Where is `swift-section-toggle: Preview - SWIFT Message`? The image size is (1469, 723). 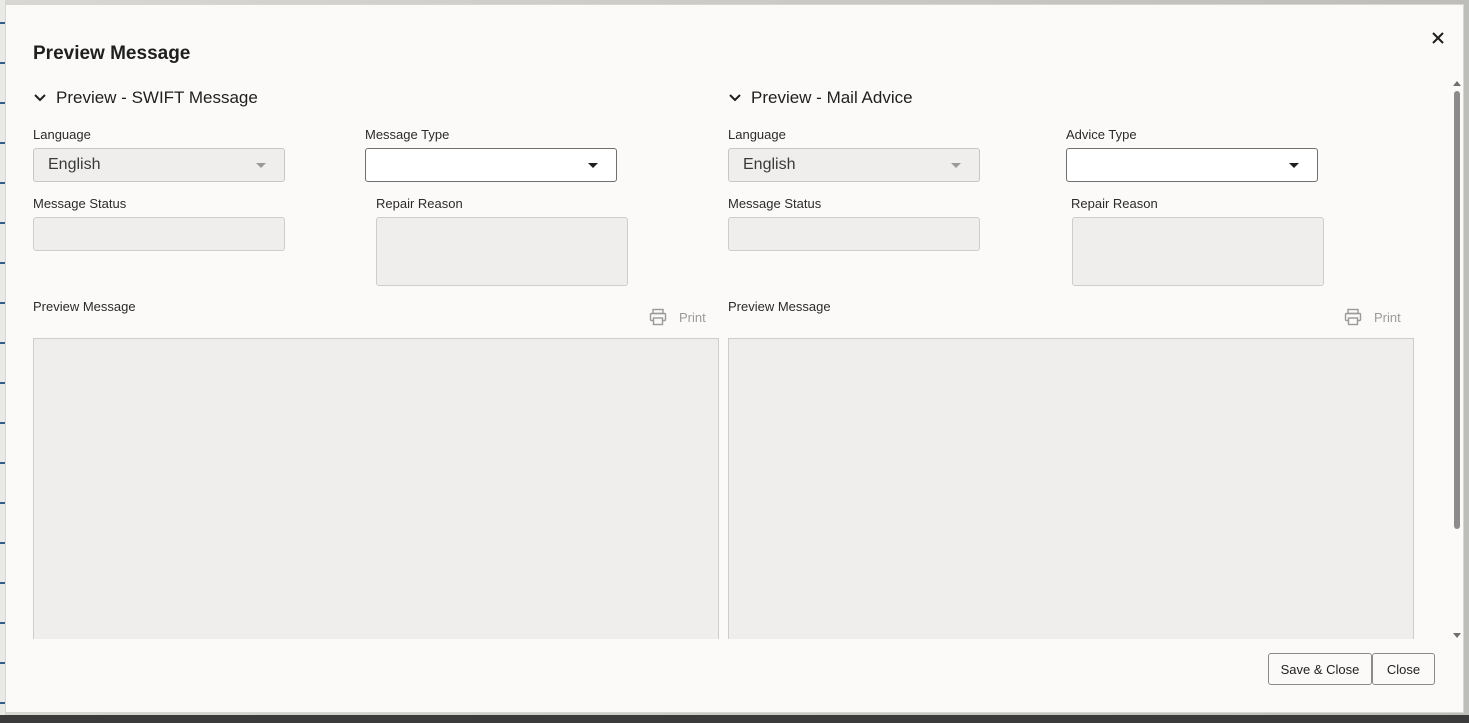
swift-section-toggle: Preview - SWIFT Message is located at coordinates (145, 98).